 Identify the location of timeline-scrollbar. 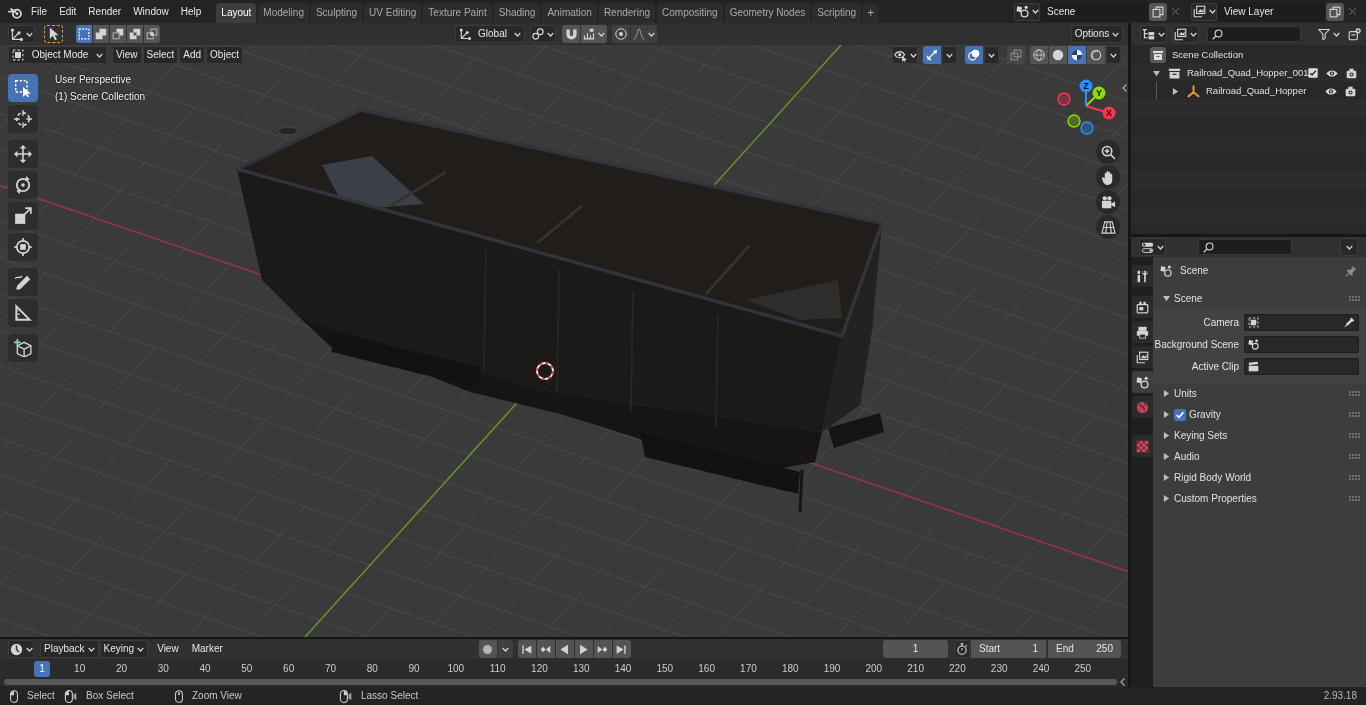
(560, 682).